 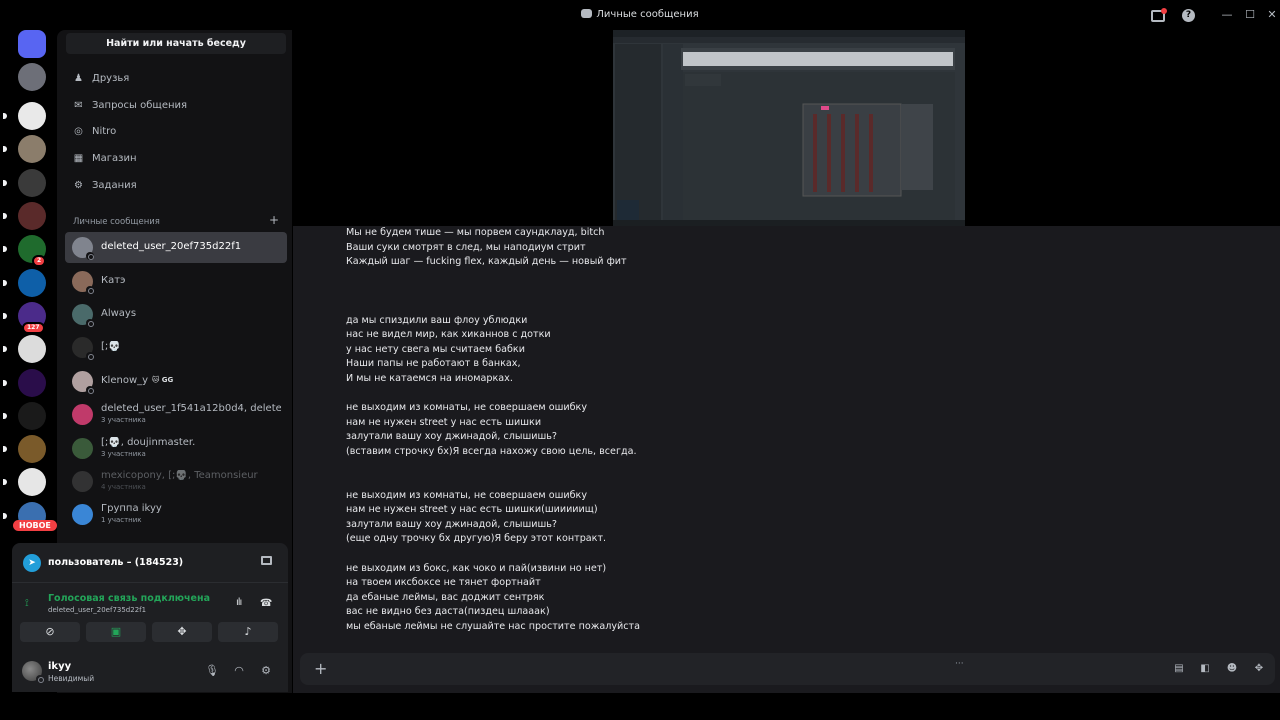 I want to click on minimize-button: —, so click(x=1227, y=15).